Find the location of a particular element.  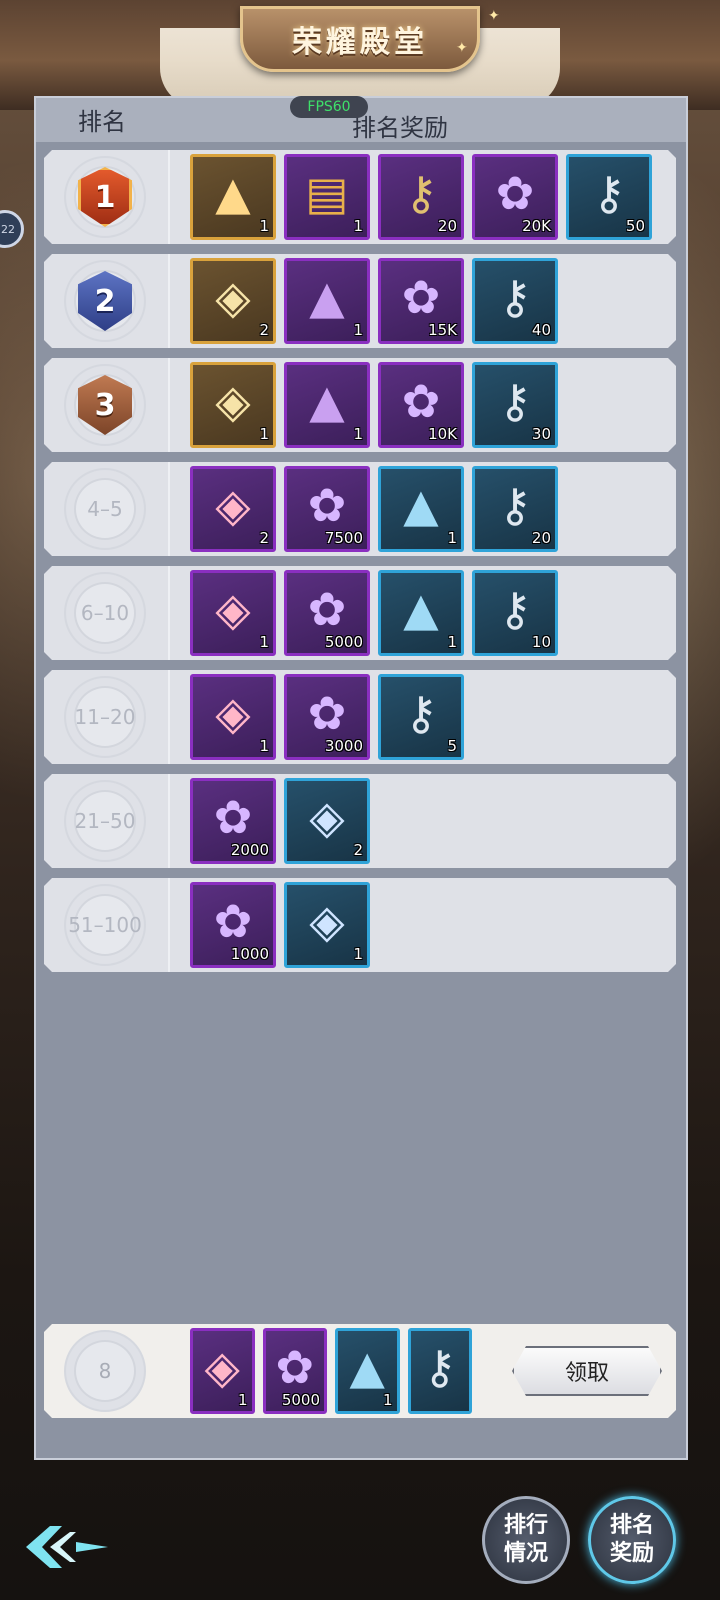

key-reward-item: ⚷ 50 is located at coordinates (609, 197).